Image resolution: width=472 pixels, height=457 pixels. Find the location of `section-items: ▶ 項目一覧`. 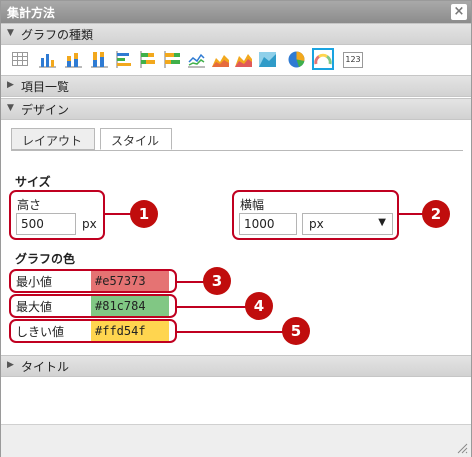

section-items: ▶ 項目一覧 is located at coordinates (236, 86).